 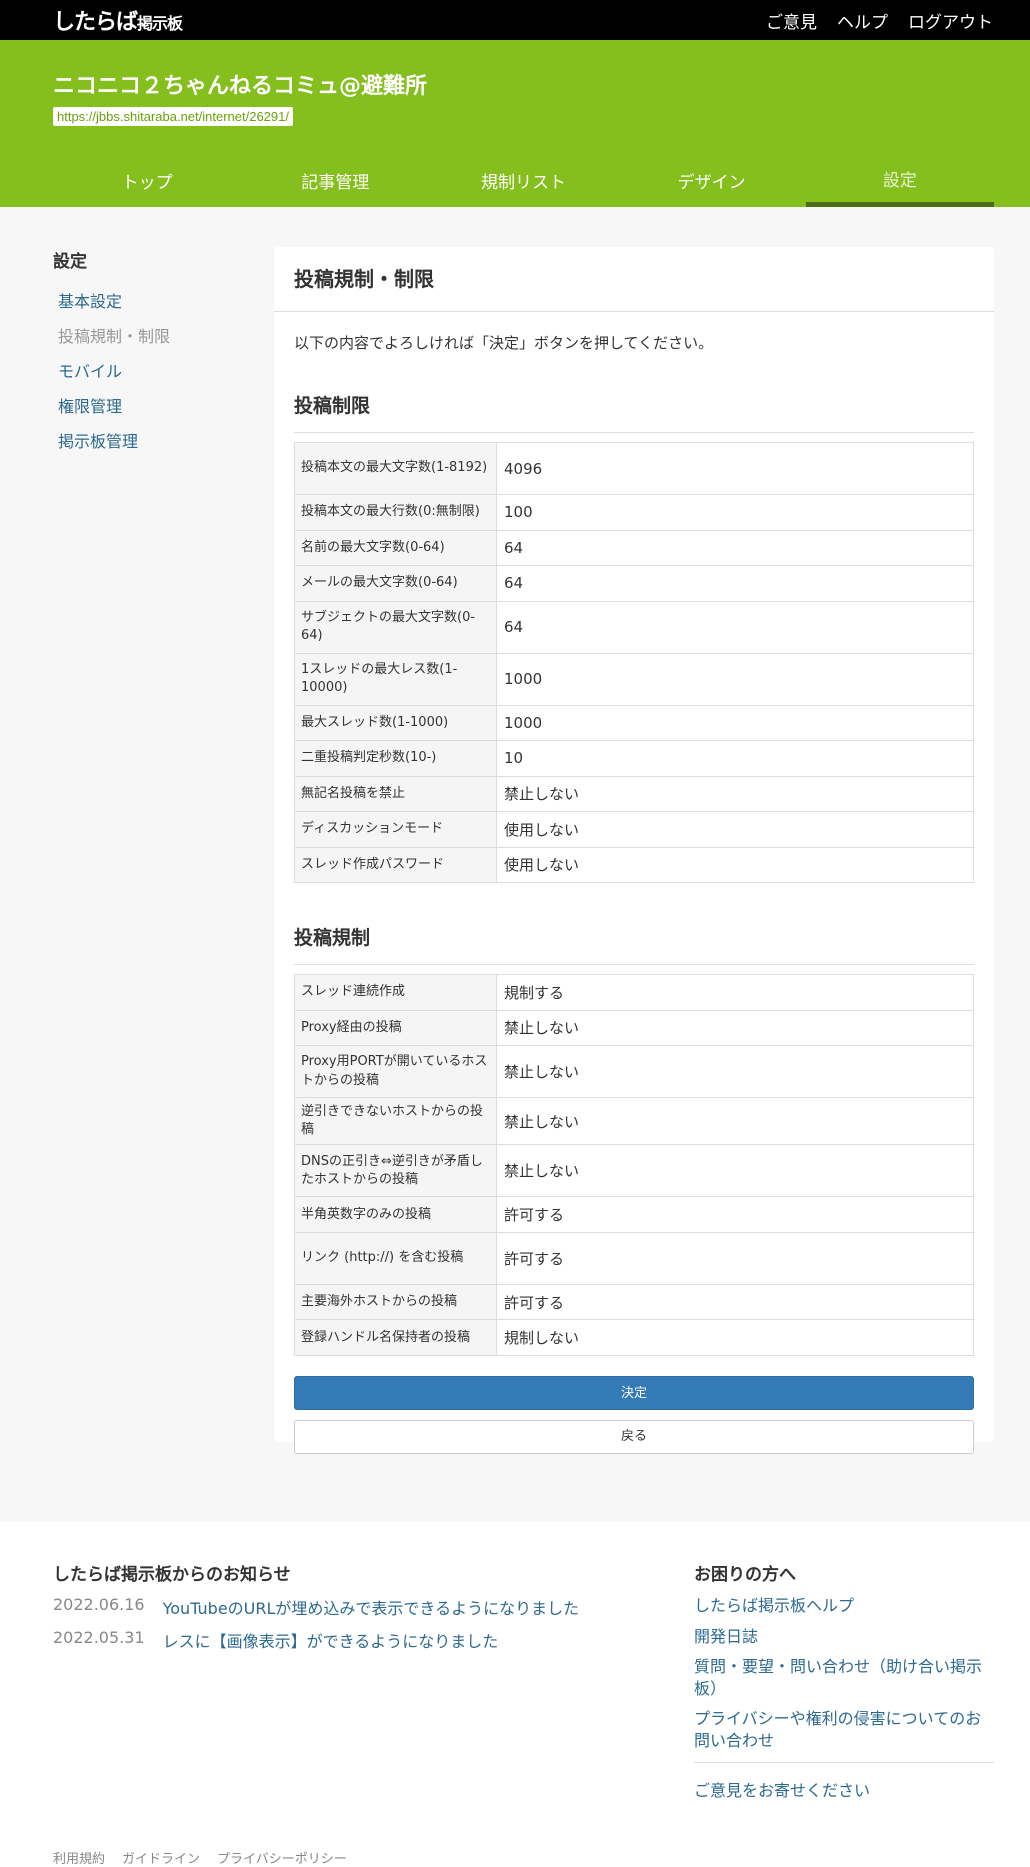 I want to click on setting-value: 10, so click(x=735, y=758).